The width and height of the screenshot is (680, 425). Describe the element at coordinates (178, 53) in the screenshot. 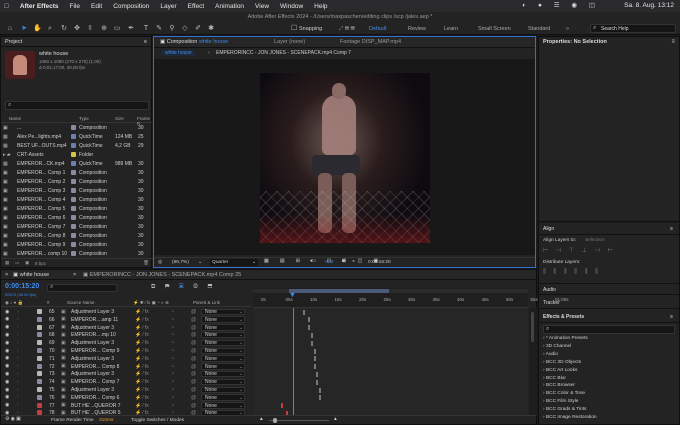

I see `breadcrumb-root: white house` at that location.